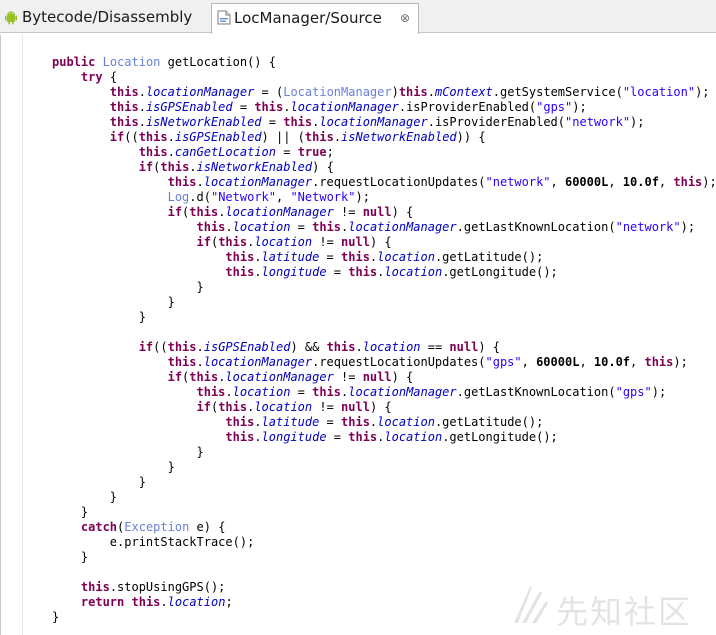 This screenshot has width=716, height=635. Describe the element at coordinates (315, 18) in the screenshot. I see `tab-locmanager-source: LocManager/Source ⊗` at that location.